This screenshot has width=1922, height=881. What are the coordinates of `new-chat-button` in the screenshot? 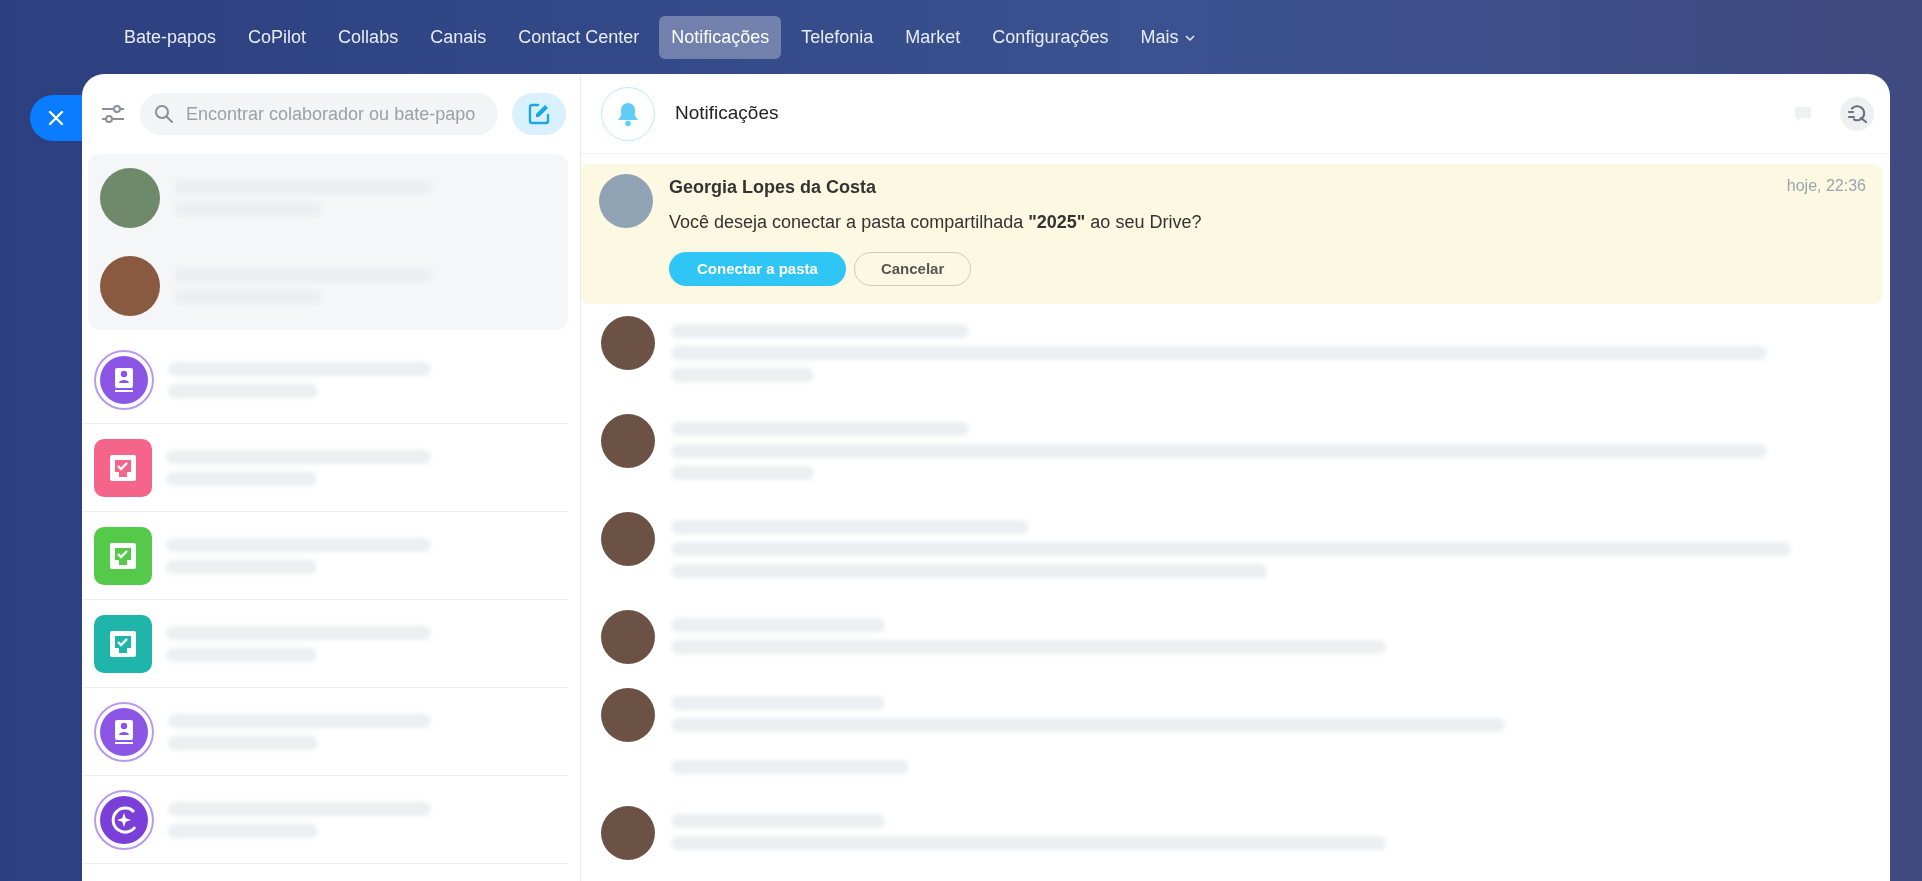 It's located at (539, 114).